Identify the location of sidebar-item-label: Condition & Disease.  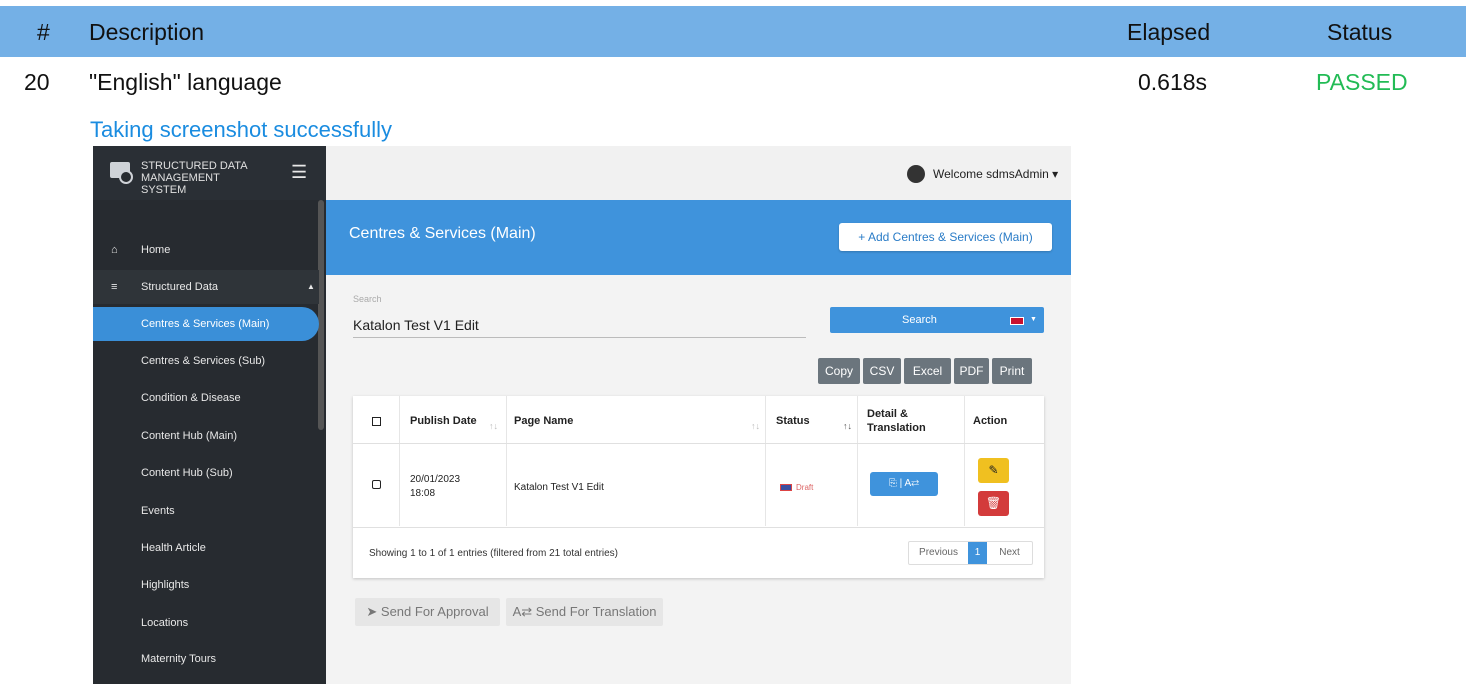
(191, 398).